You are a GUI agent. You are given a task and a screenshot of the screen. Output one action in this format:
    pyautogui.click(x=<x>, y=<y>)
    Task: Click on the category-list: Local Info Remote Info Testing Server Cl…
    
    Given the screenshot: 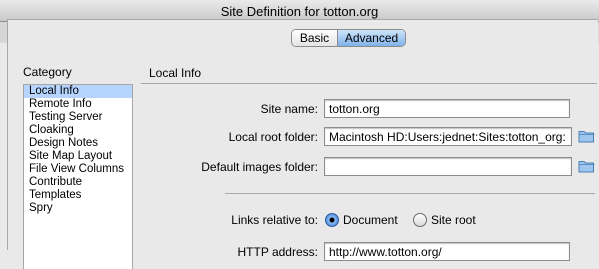 What is the action you would take?
    pyautogui.click(x=78, y=176)
    